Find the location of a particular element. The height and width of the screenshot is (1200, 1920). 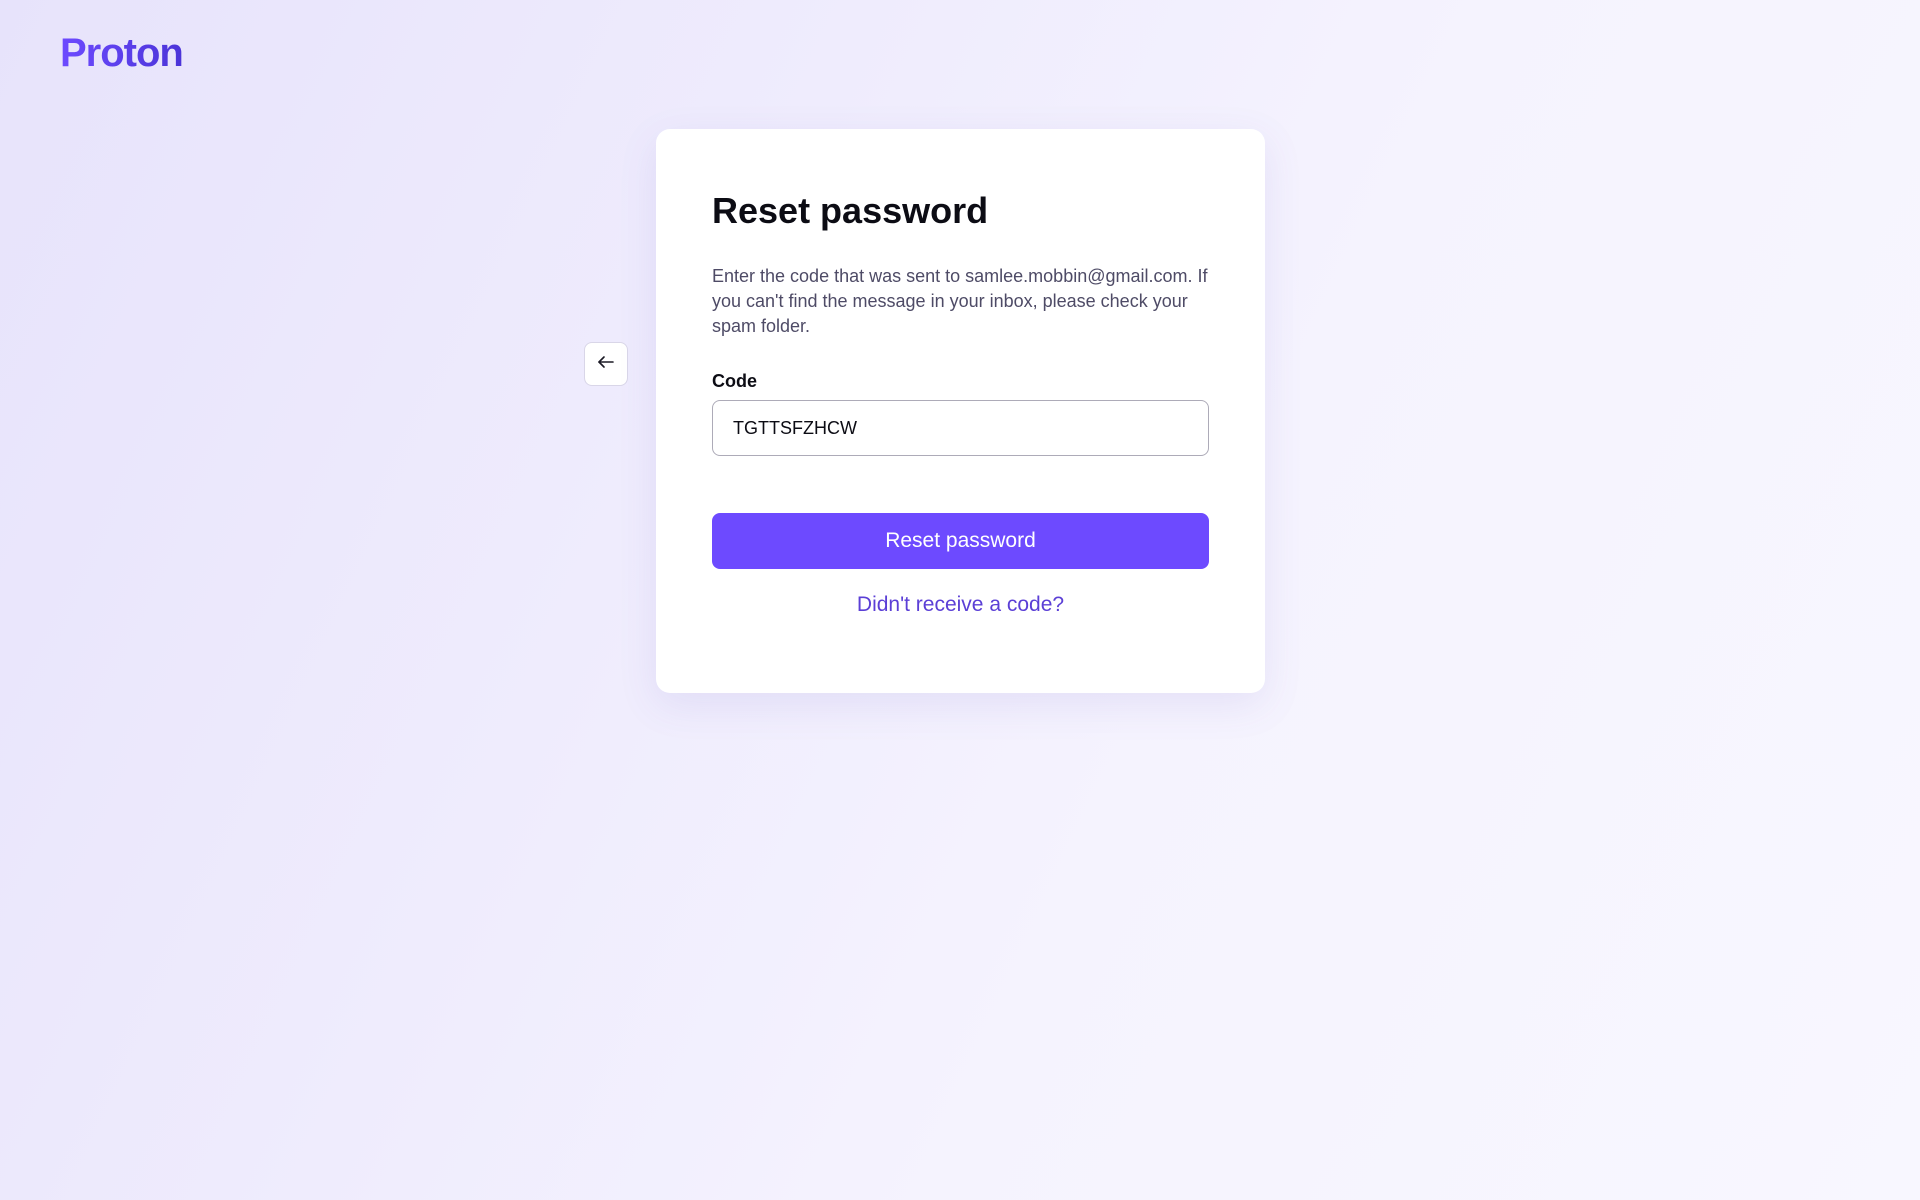

back-button is located at coordinates (606, 364).